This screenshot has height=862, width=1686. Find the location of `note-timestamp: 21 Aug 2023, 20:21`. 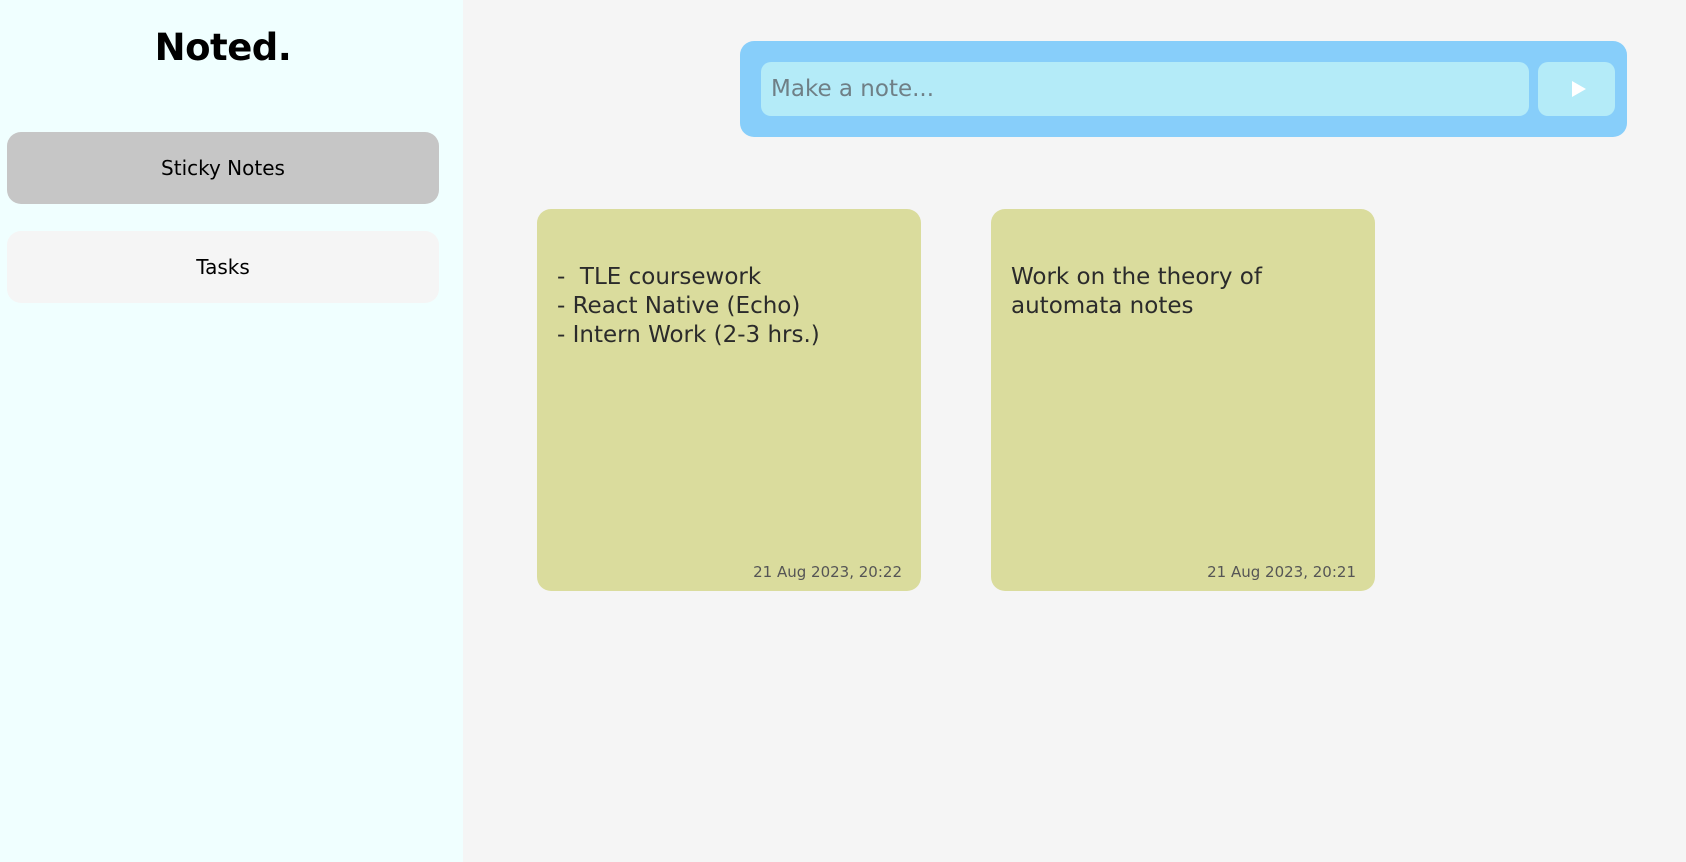

note-timestamp: 21 Aug 2023, 20:21 is located at coordinates (1281, 572).